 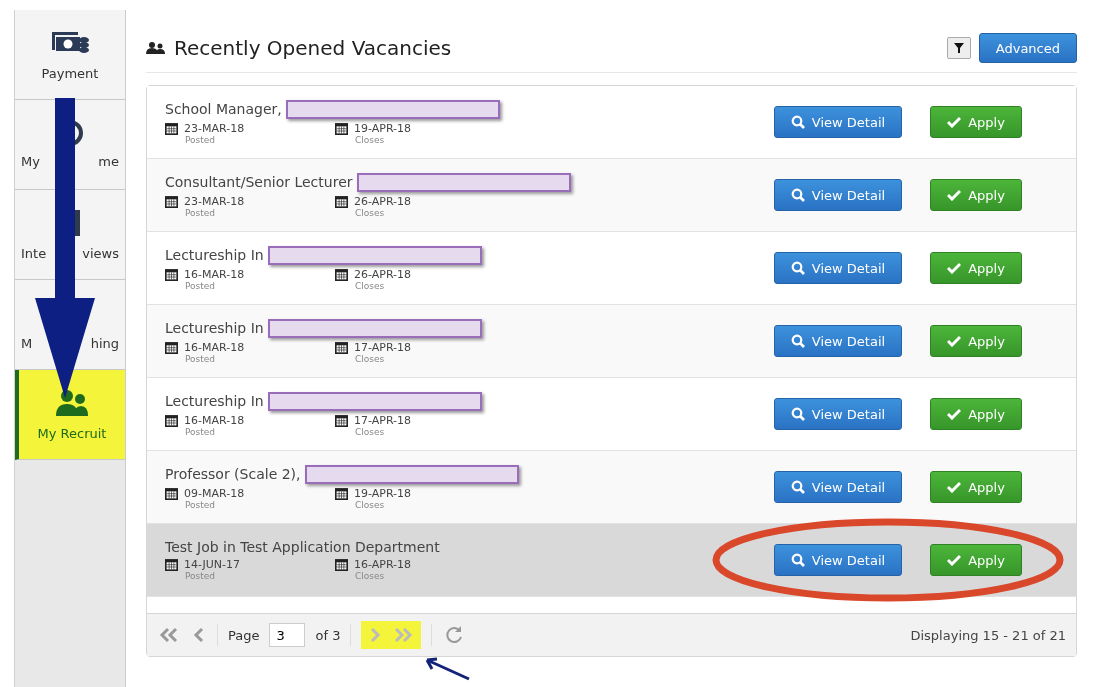 I want to click on displaying-count: Displaying 15 - 21 of 21, so click(x=988, y=635).